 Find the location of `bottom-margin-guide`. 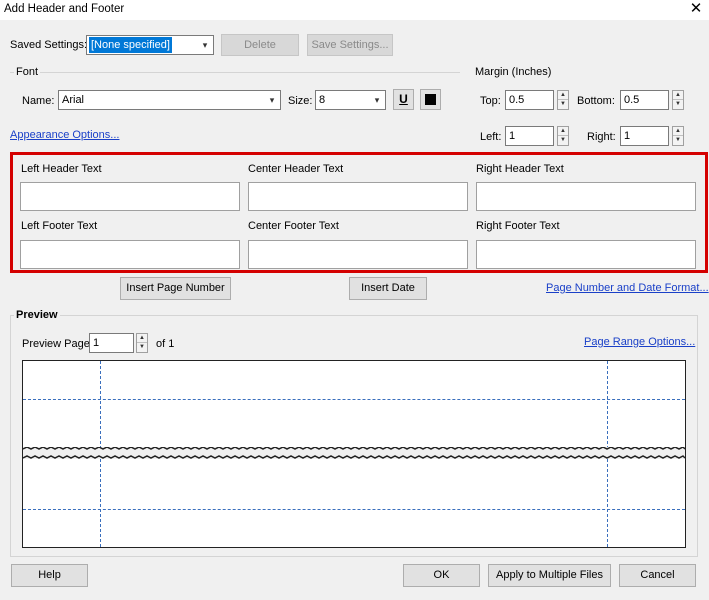

bottom-margin-guide is located at coordinates (354, 509).